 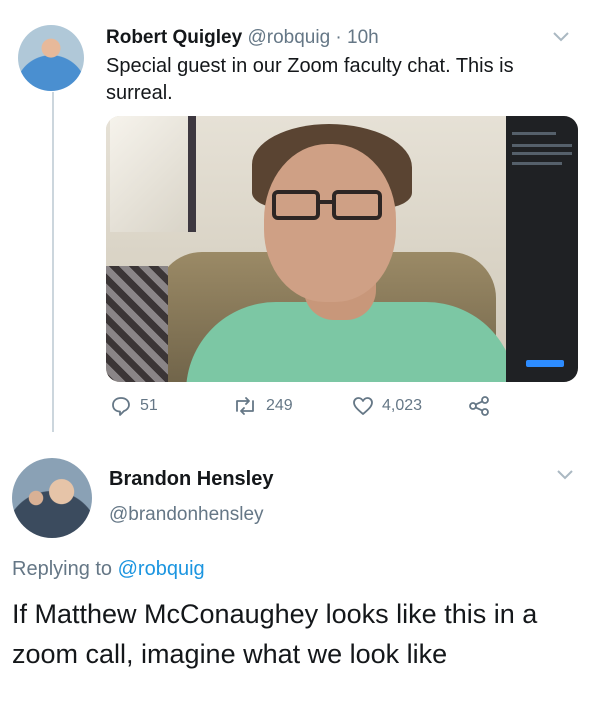 I want to click on media-face, so click(x=330, y=223).